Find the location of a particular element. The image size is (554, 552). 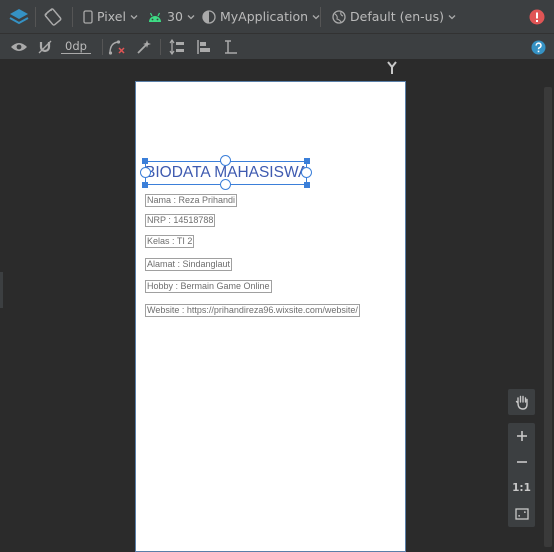

zoom-out-button is located at coordinates (521, 462).